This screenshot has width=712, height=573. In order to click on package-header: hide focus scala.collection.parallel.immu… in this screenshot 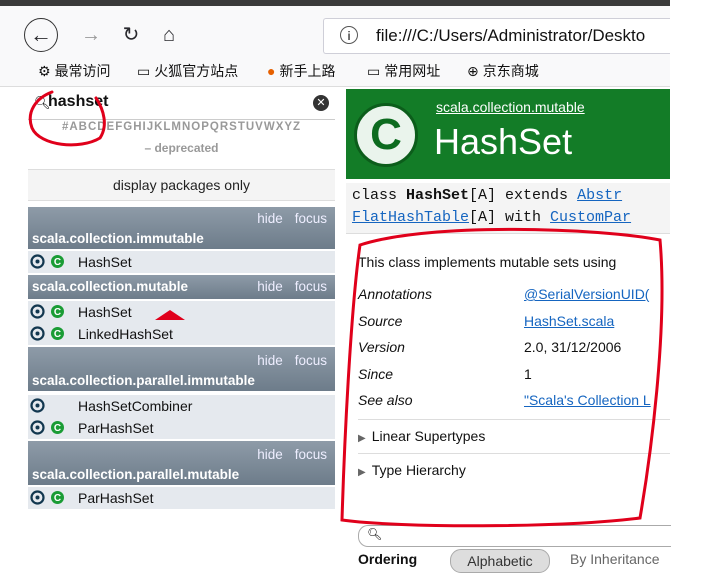, I will do `click(181, 369)`.